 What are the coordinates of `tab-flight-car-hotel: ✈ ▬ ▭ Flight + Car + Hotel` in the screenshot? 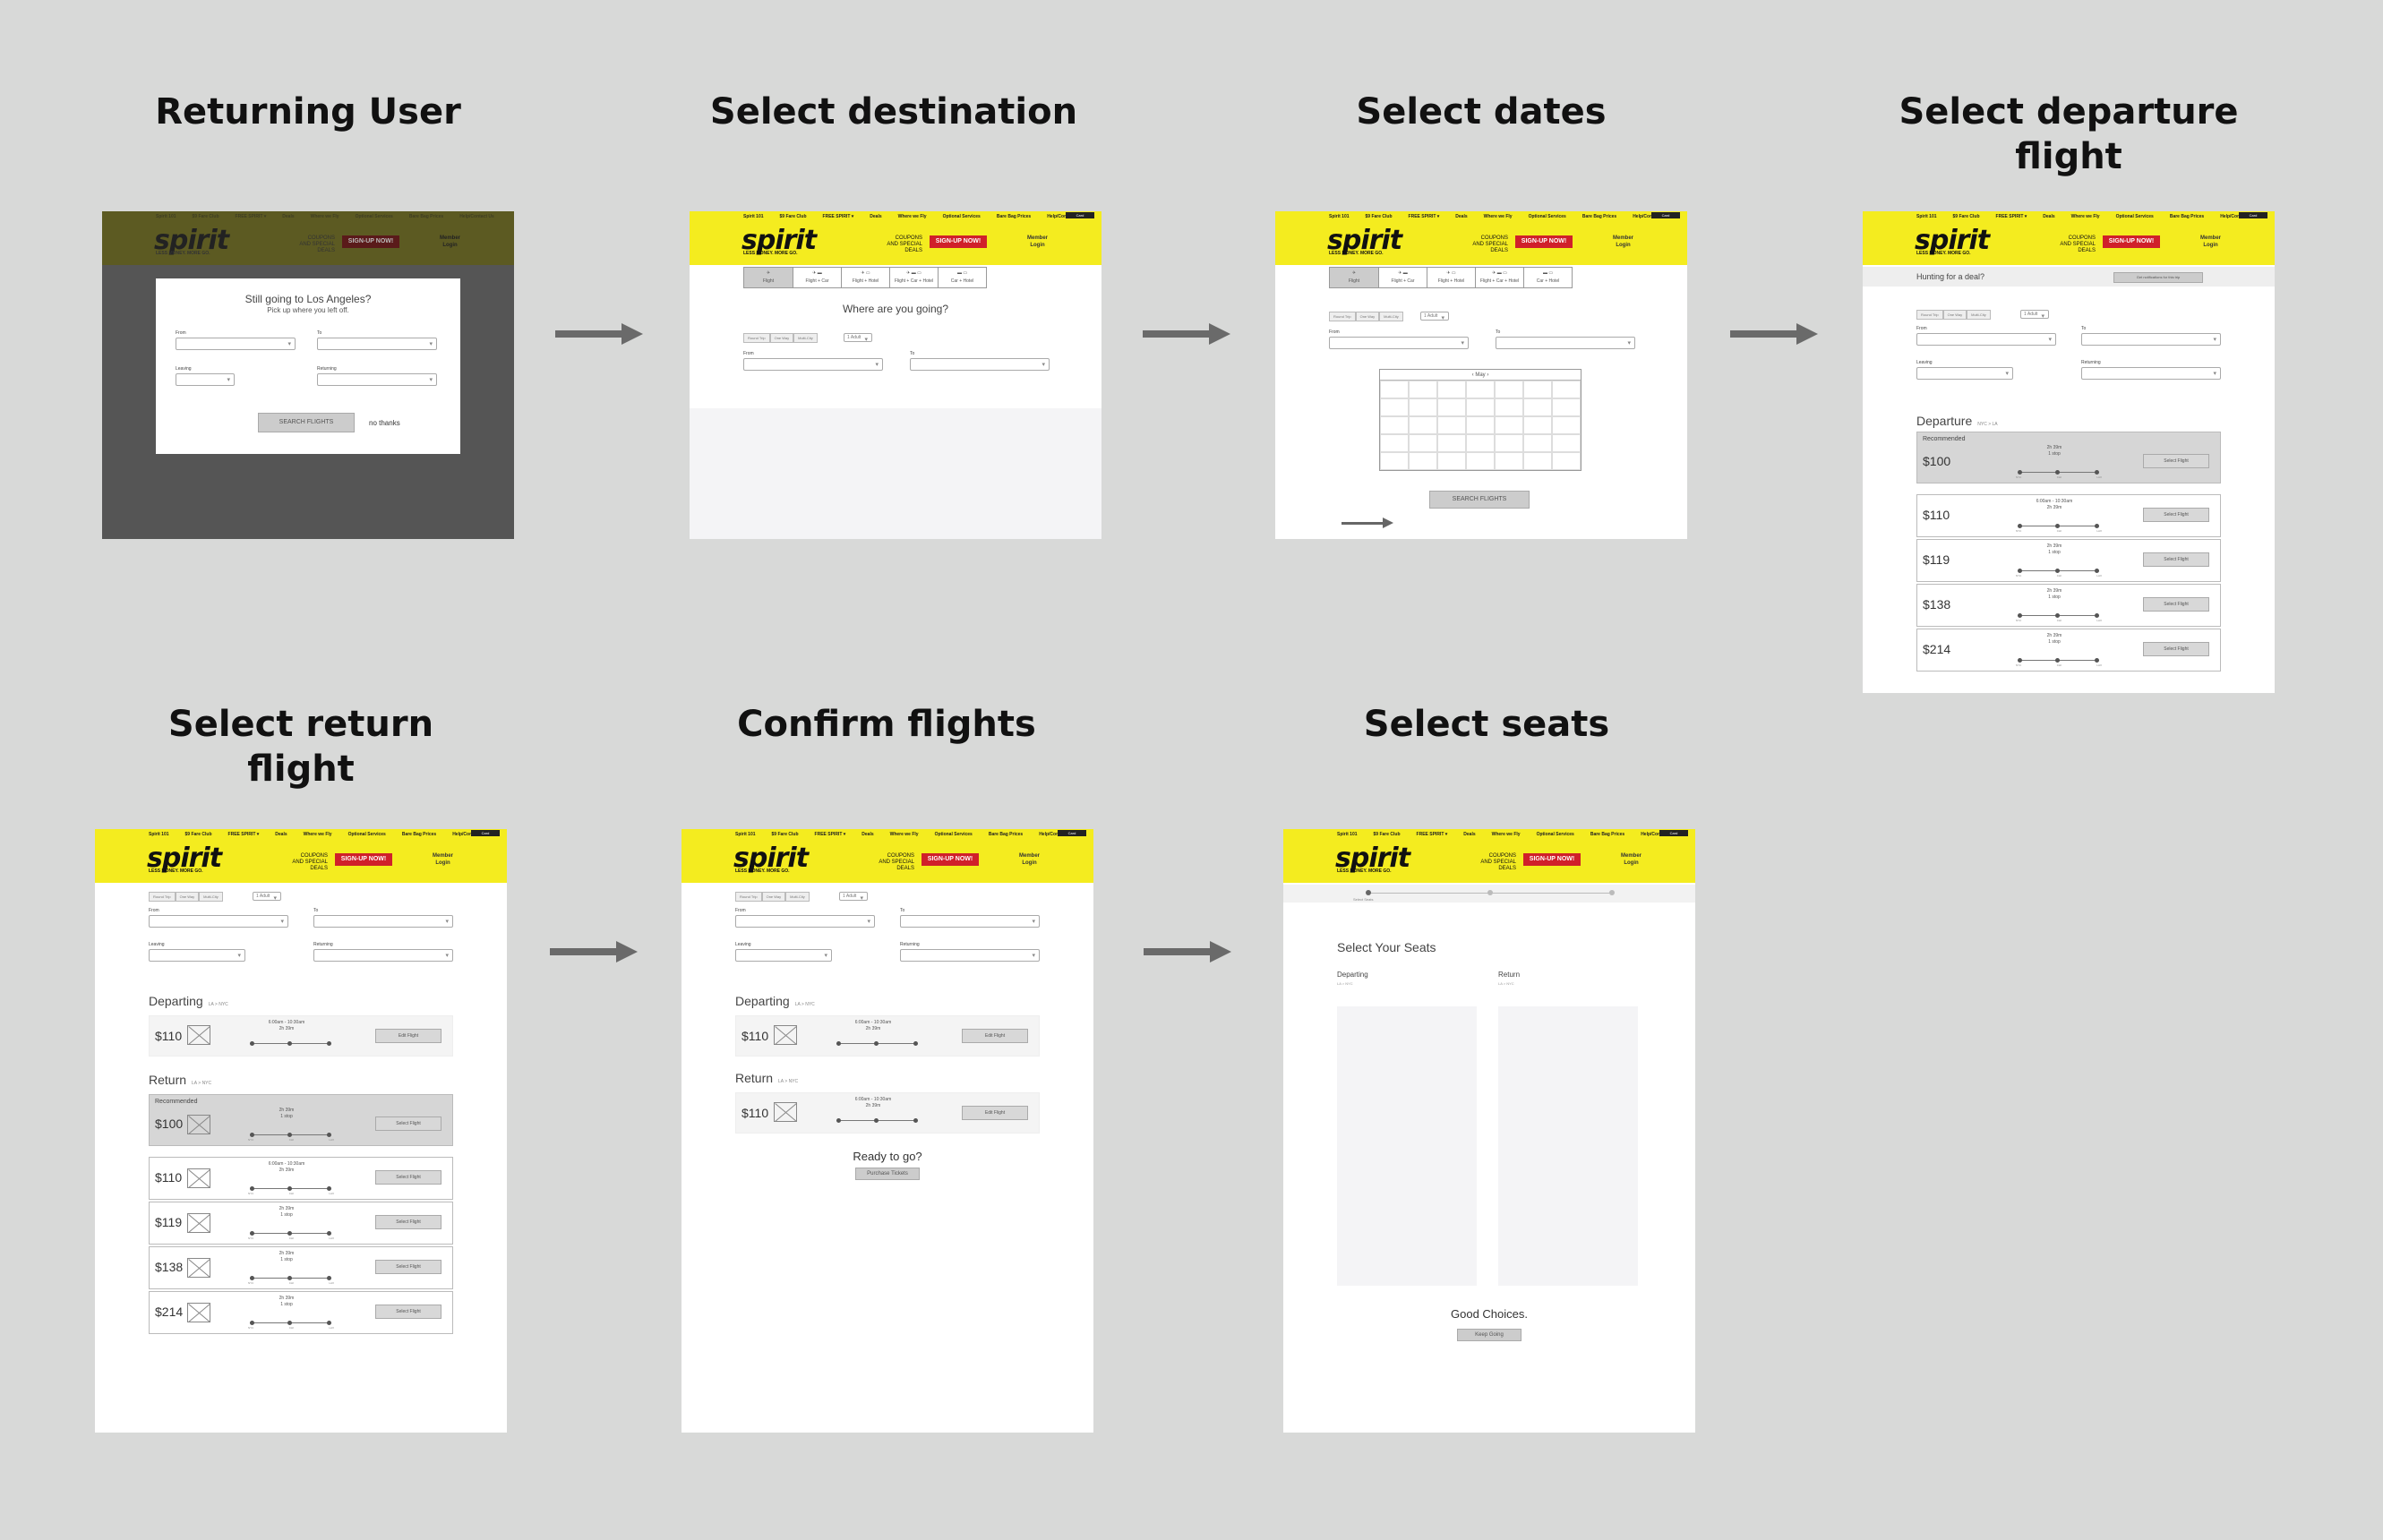 It's located at (913, 277).